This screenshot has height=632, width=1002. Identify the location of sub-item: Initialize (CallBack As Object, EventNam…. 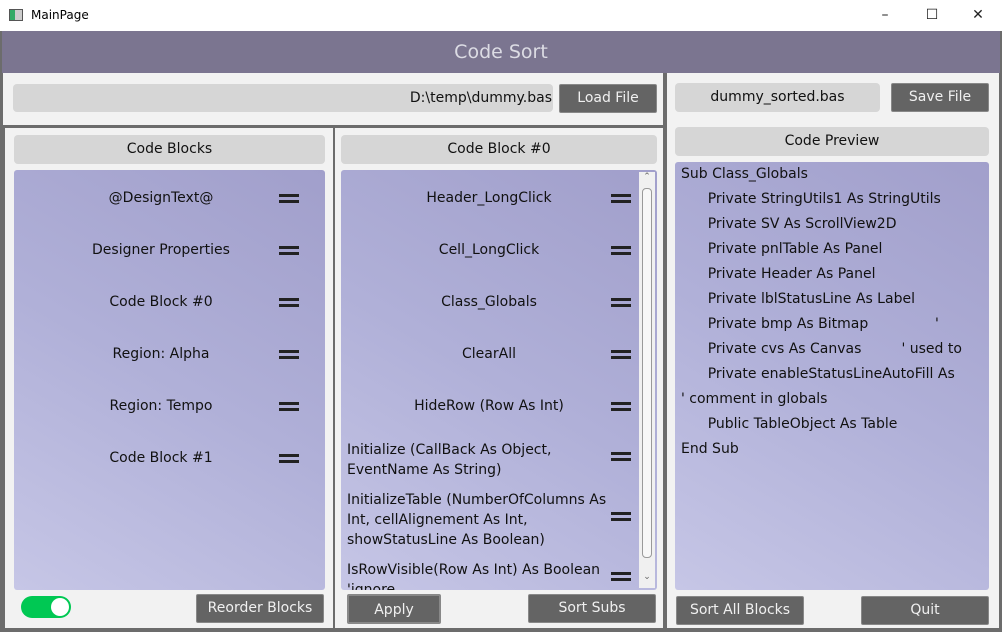
(490, 460).